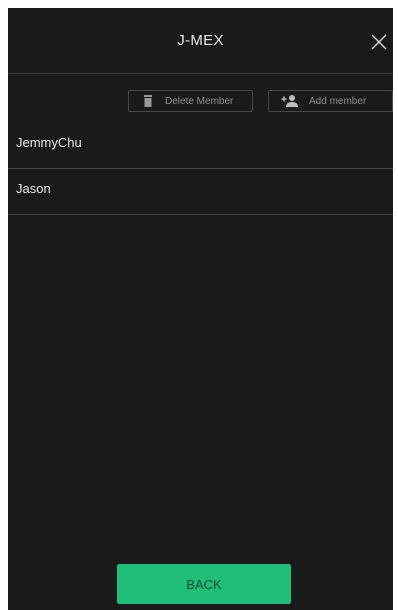  Describe the element at coordinates (148, 101) in the screenshot. I see `trash-icon` at that location.